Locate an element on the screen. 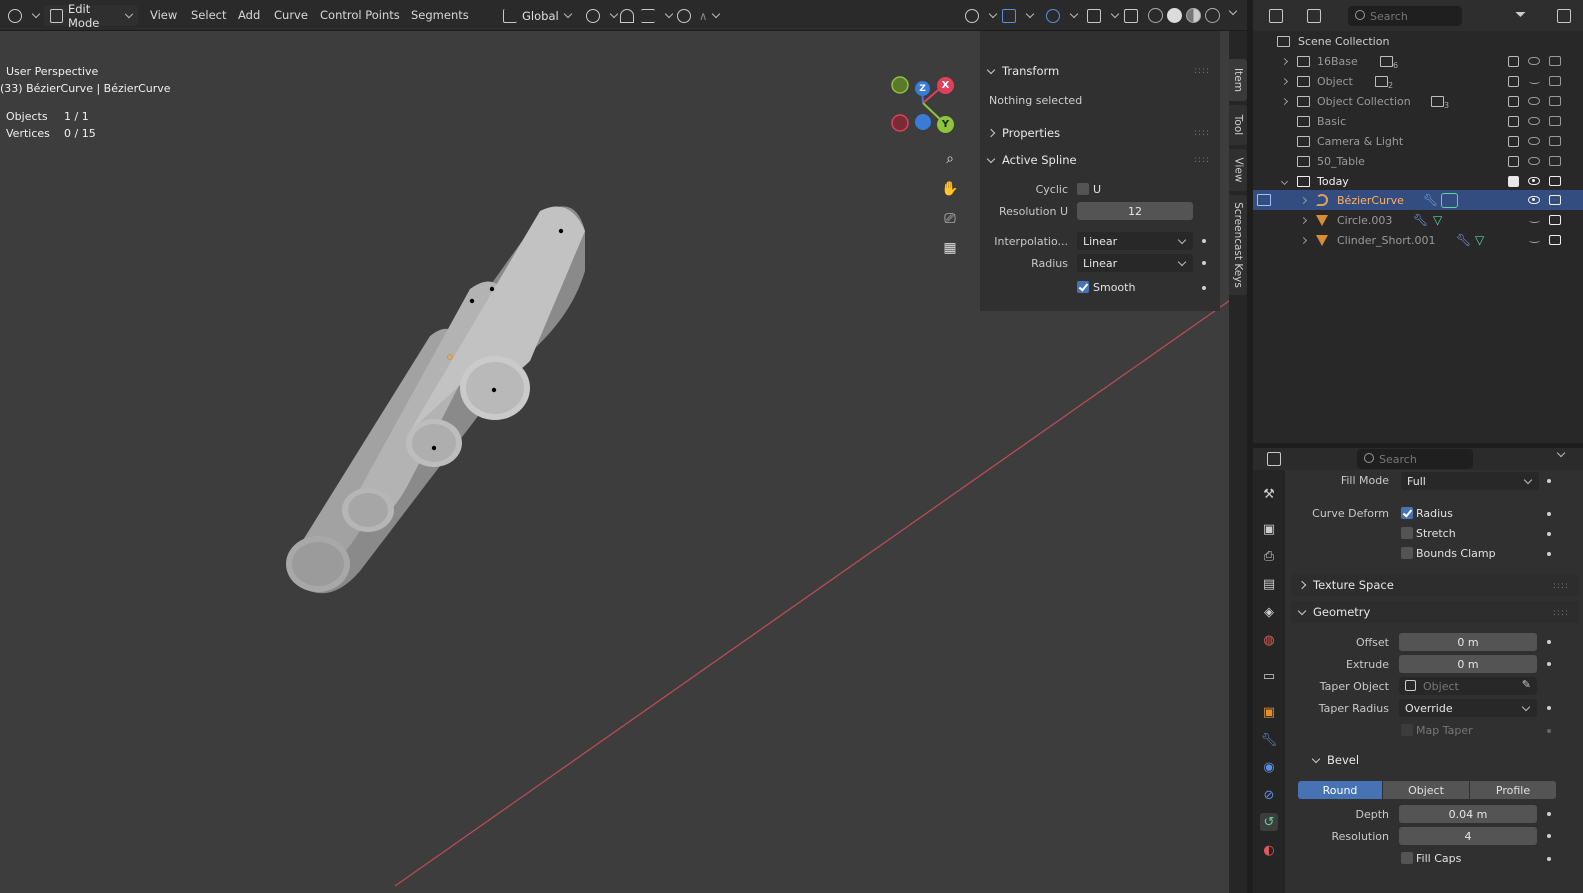  snap-button is located at coordinates (629, 15).